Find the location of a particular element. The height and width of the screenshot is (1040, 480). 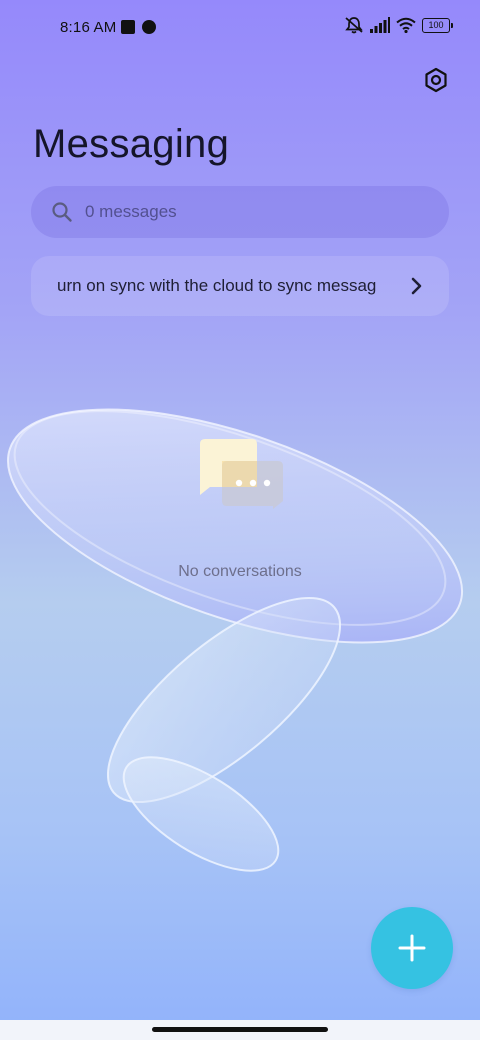

page-title: Messaging is located at coordinates (131, 144).